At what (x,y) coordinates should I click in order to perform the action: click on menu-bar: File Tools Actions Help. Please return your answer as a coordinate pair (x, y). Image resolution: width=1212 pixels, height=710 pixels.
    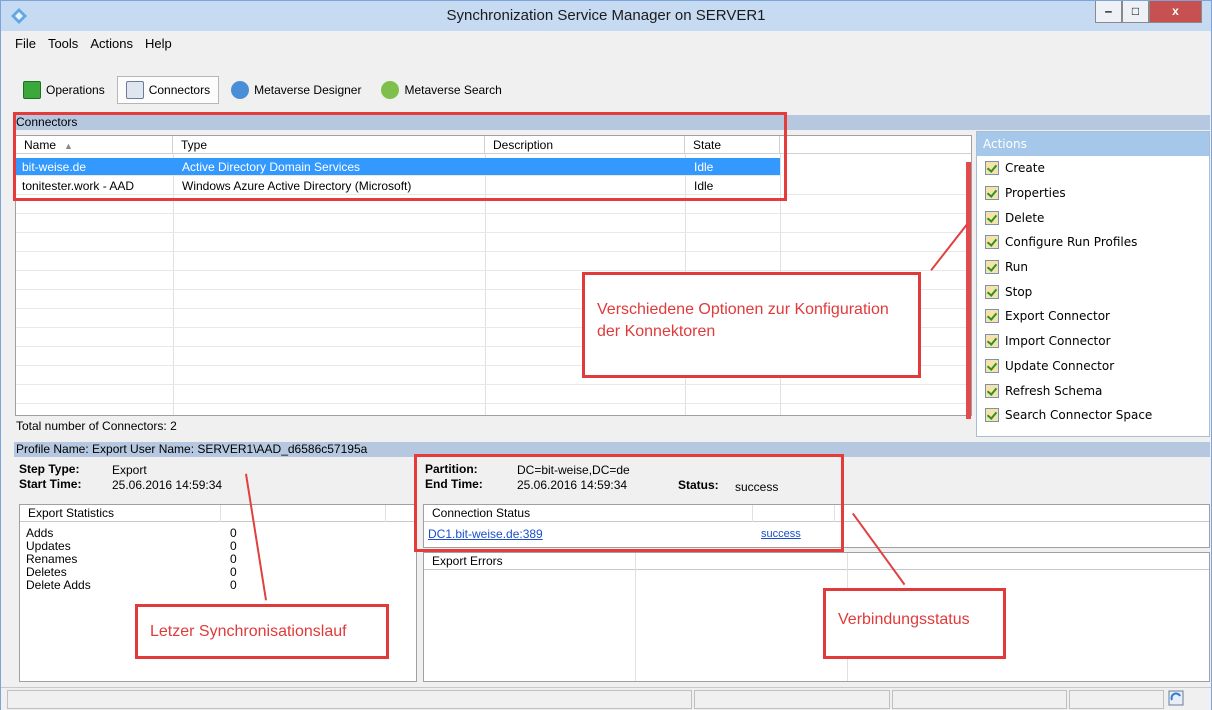
    Looking at the image, I should click on (93, 43).